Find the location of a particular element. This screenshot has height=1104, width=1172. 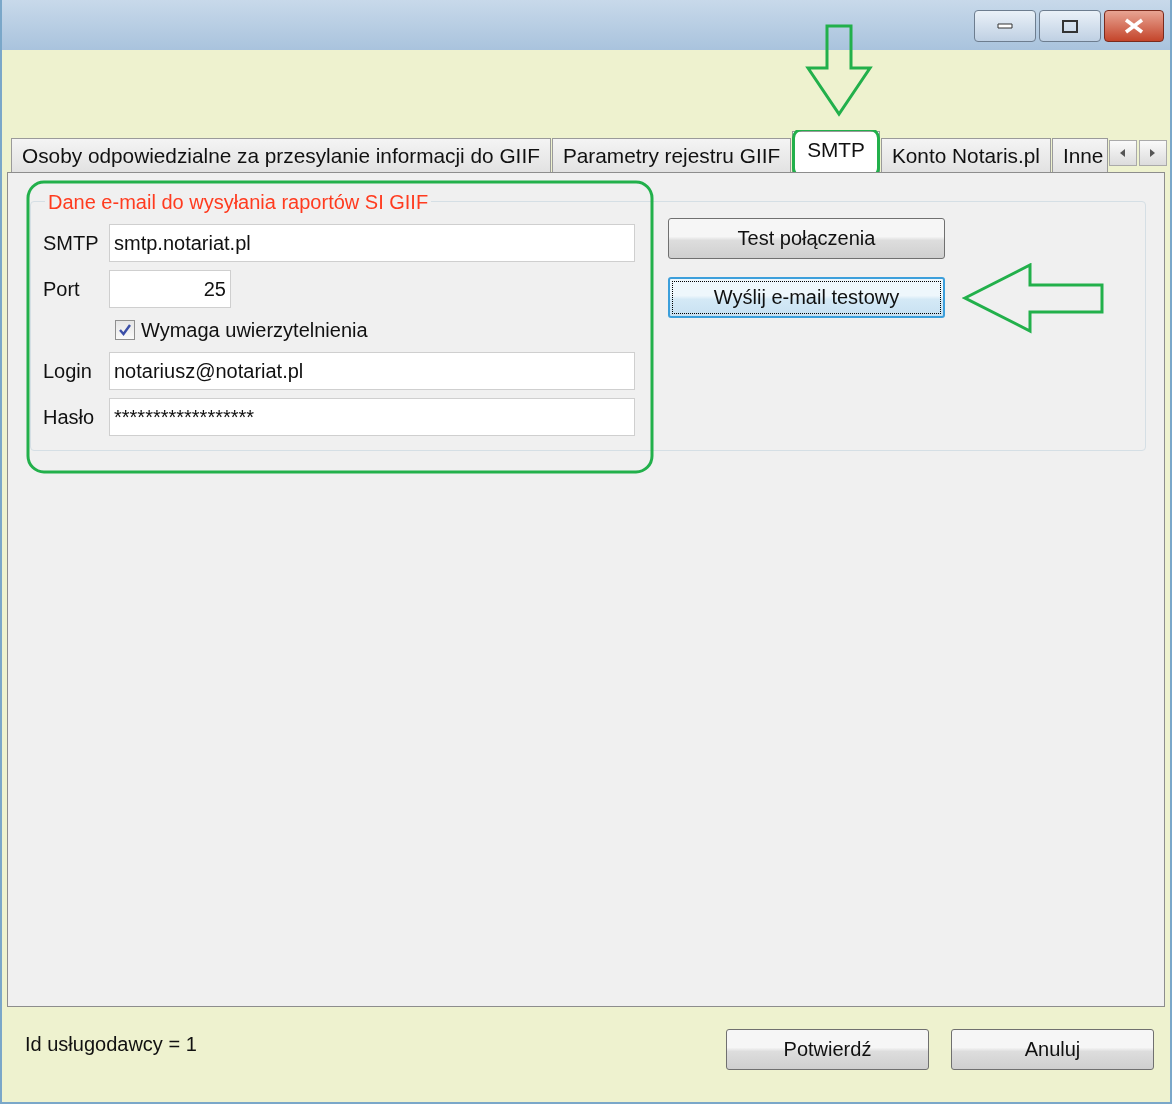

confirm-button: Potwierdź is located at coordinates (827, 1049).